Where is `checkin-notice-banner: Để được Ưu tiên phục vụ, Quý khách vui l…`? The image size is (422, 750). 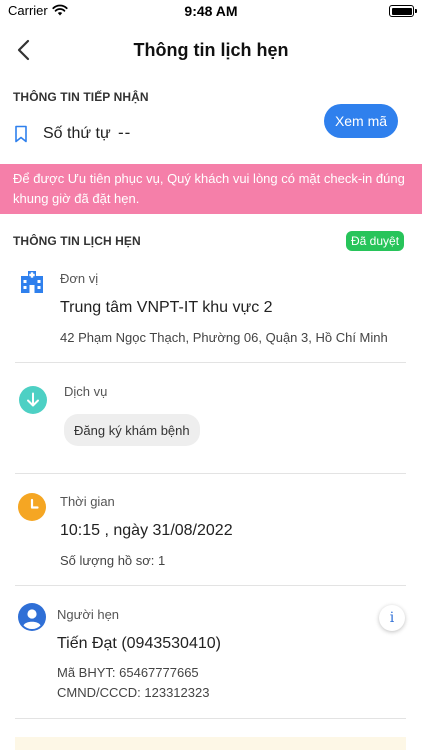
checkin-notice-banner: Để được Ưu tiên phục vụ, Quý khách vui l… is located at coordinates (211, 189).